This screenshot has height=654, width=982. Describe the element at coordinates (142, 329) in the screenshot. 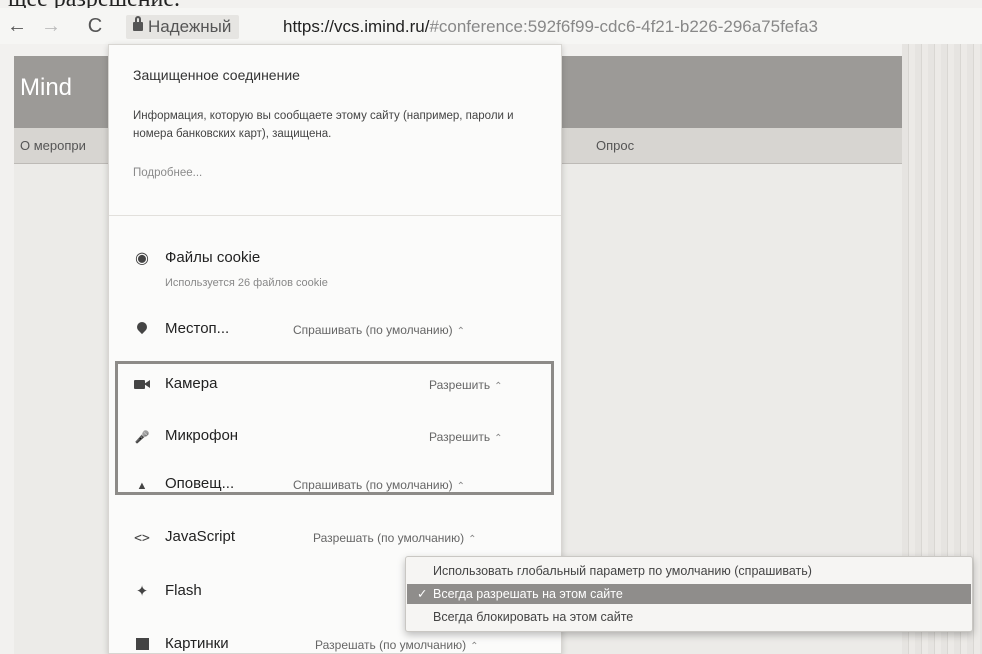

I see `location-pin-icon` at that location.